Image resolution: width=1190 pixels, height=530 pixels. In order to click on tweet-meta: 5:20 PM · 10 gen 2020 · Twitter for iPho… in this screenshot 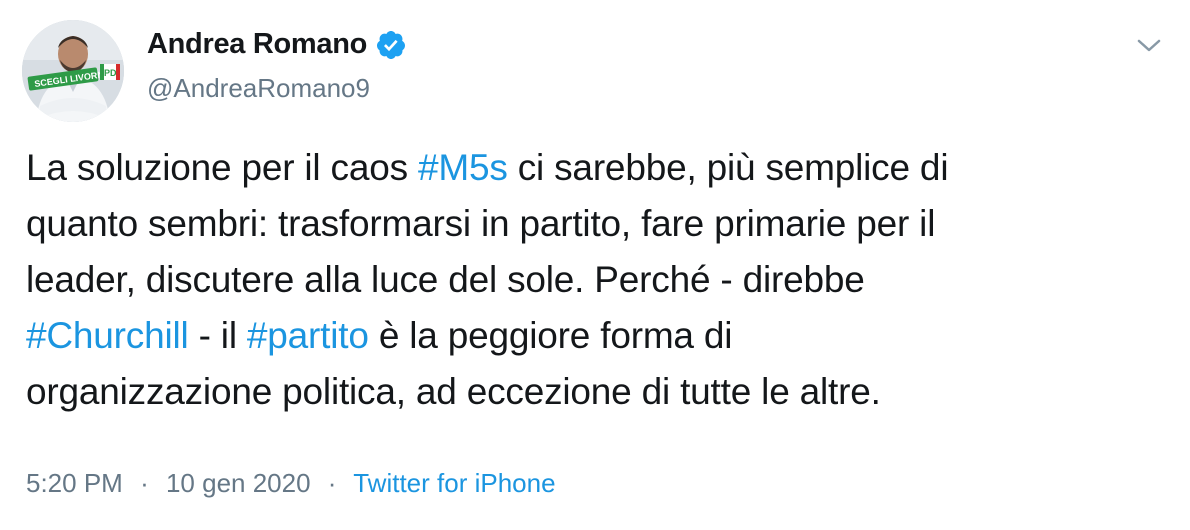, I will do `click(291, 483)`.